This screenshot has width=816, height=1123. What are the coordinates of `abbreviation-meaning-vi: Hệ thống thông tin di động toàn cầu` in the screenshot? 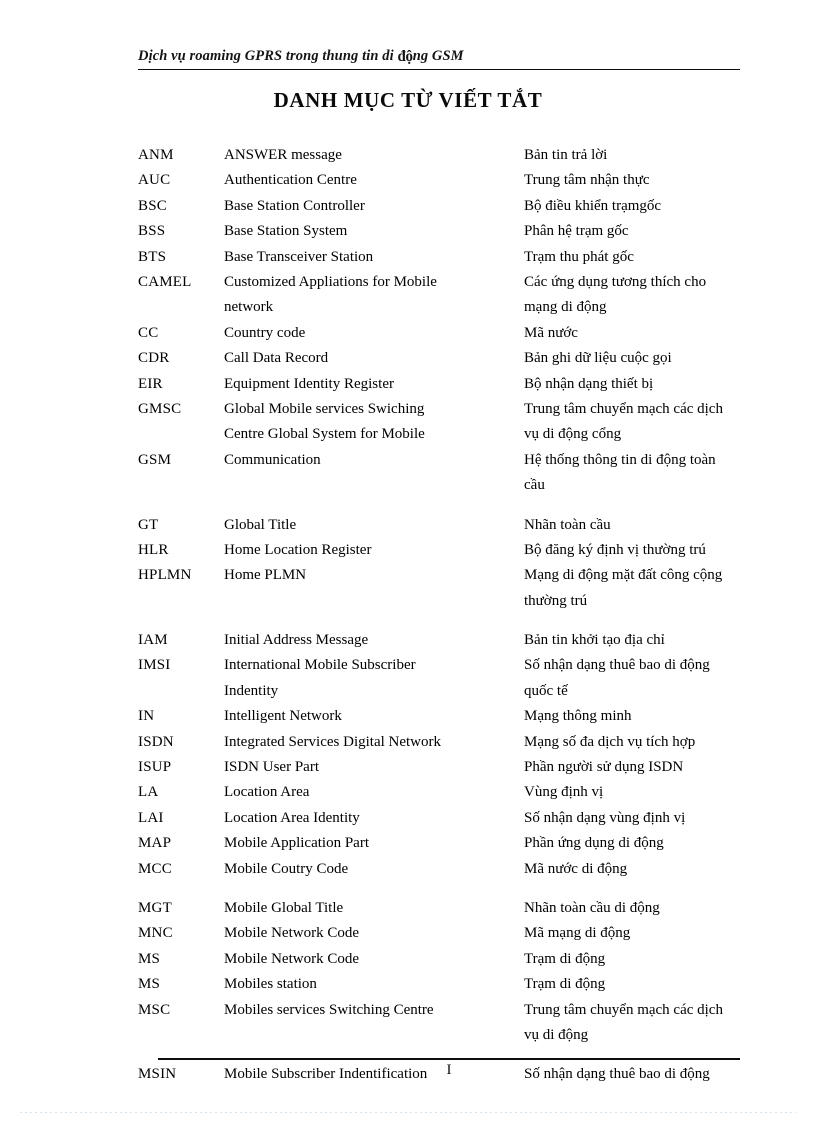 It's located at (651, 473).